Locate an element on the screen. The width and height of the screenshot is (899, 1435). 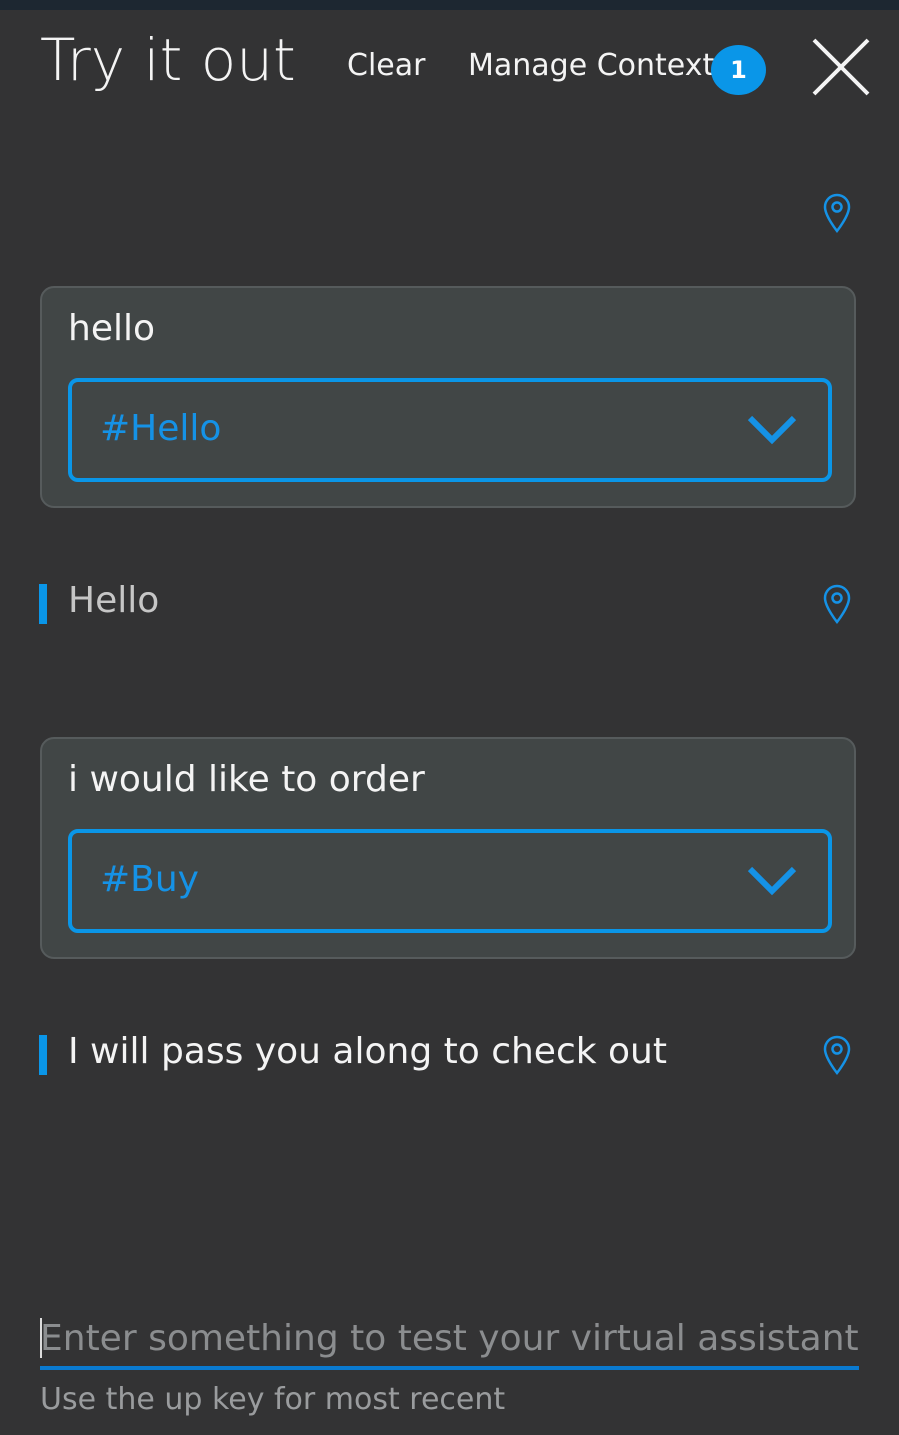
intent-dropdown: #Buy is located at coordinates (450, 881).